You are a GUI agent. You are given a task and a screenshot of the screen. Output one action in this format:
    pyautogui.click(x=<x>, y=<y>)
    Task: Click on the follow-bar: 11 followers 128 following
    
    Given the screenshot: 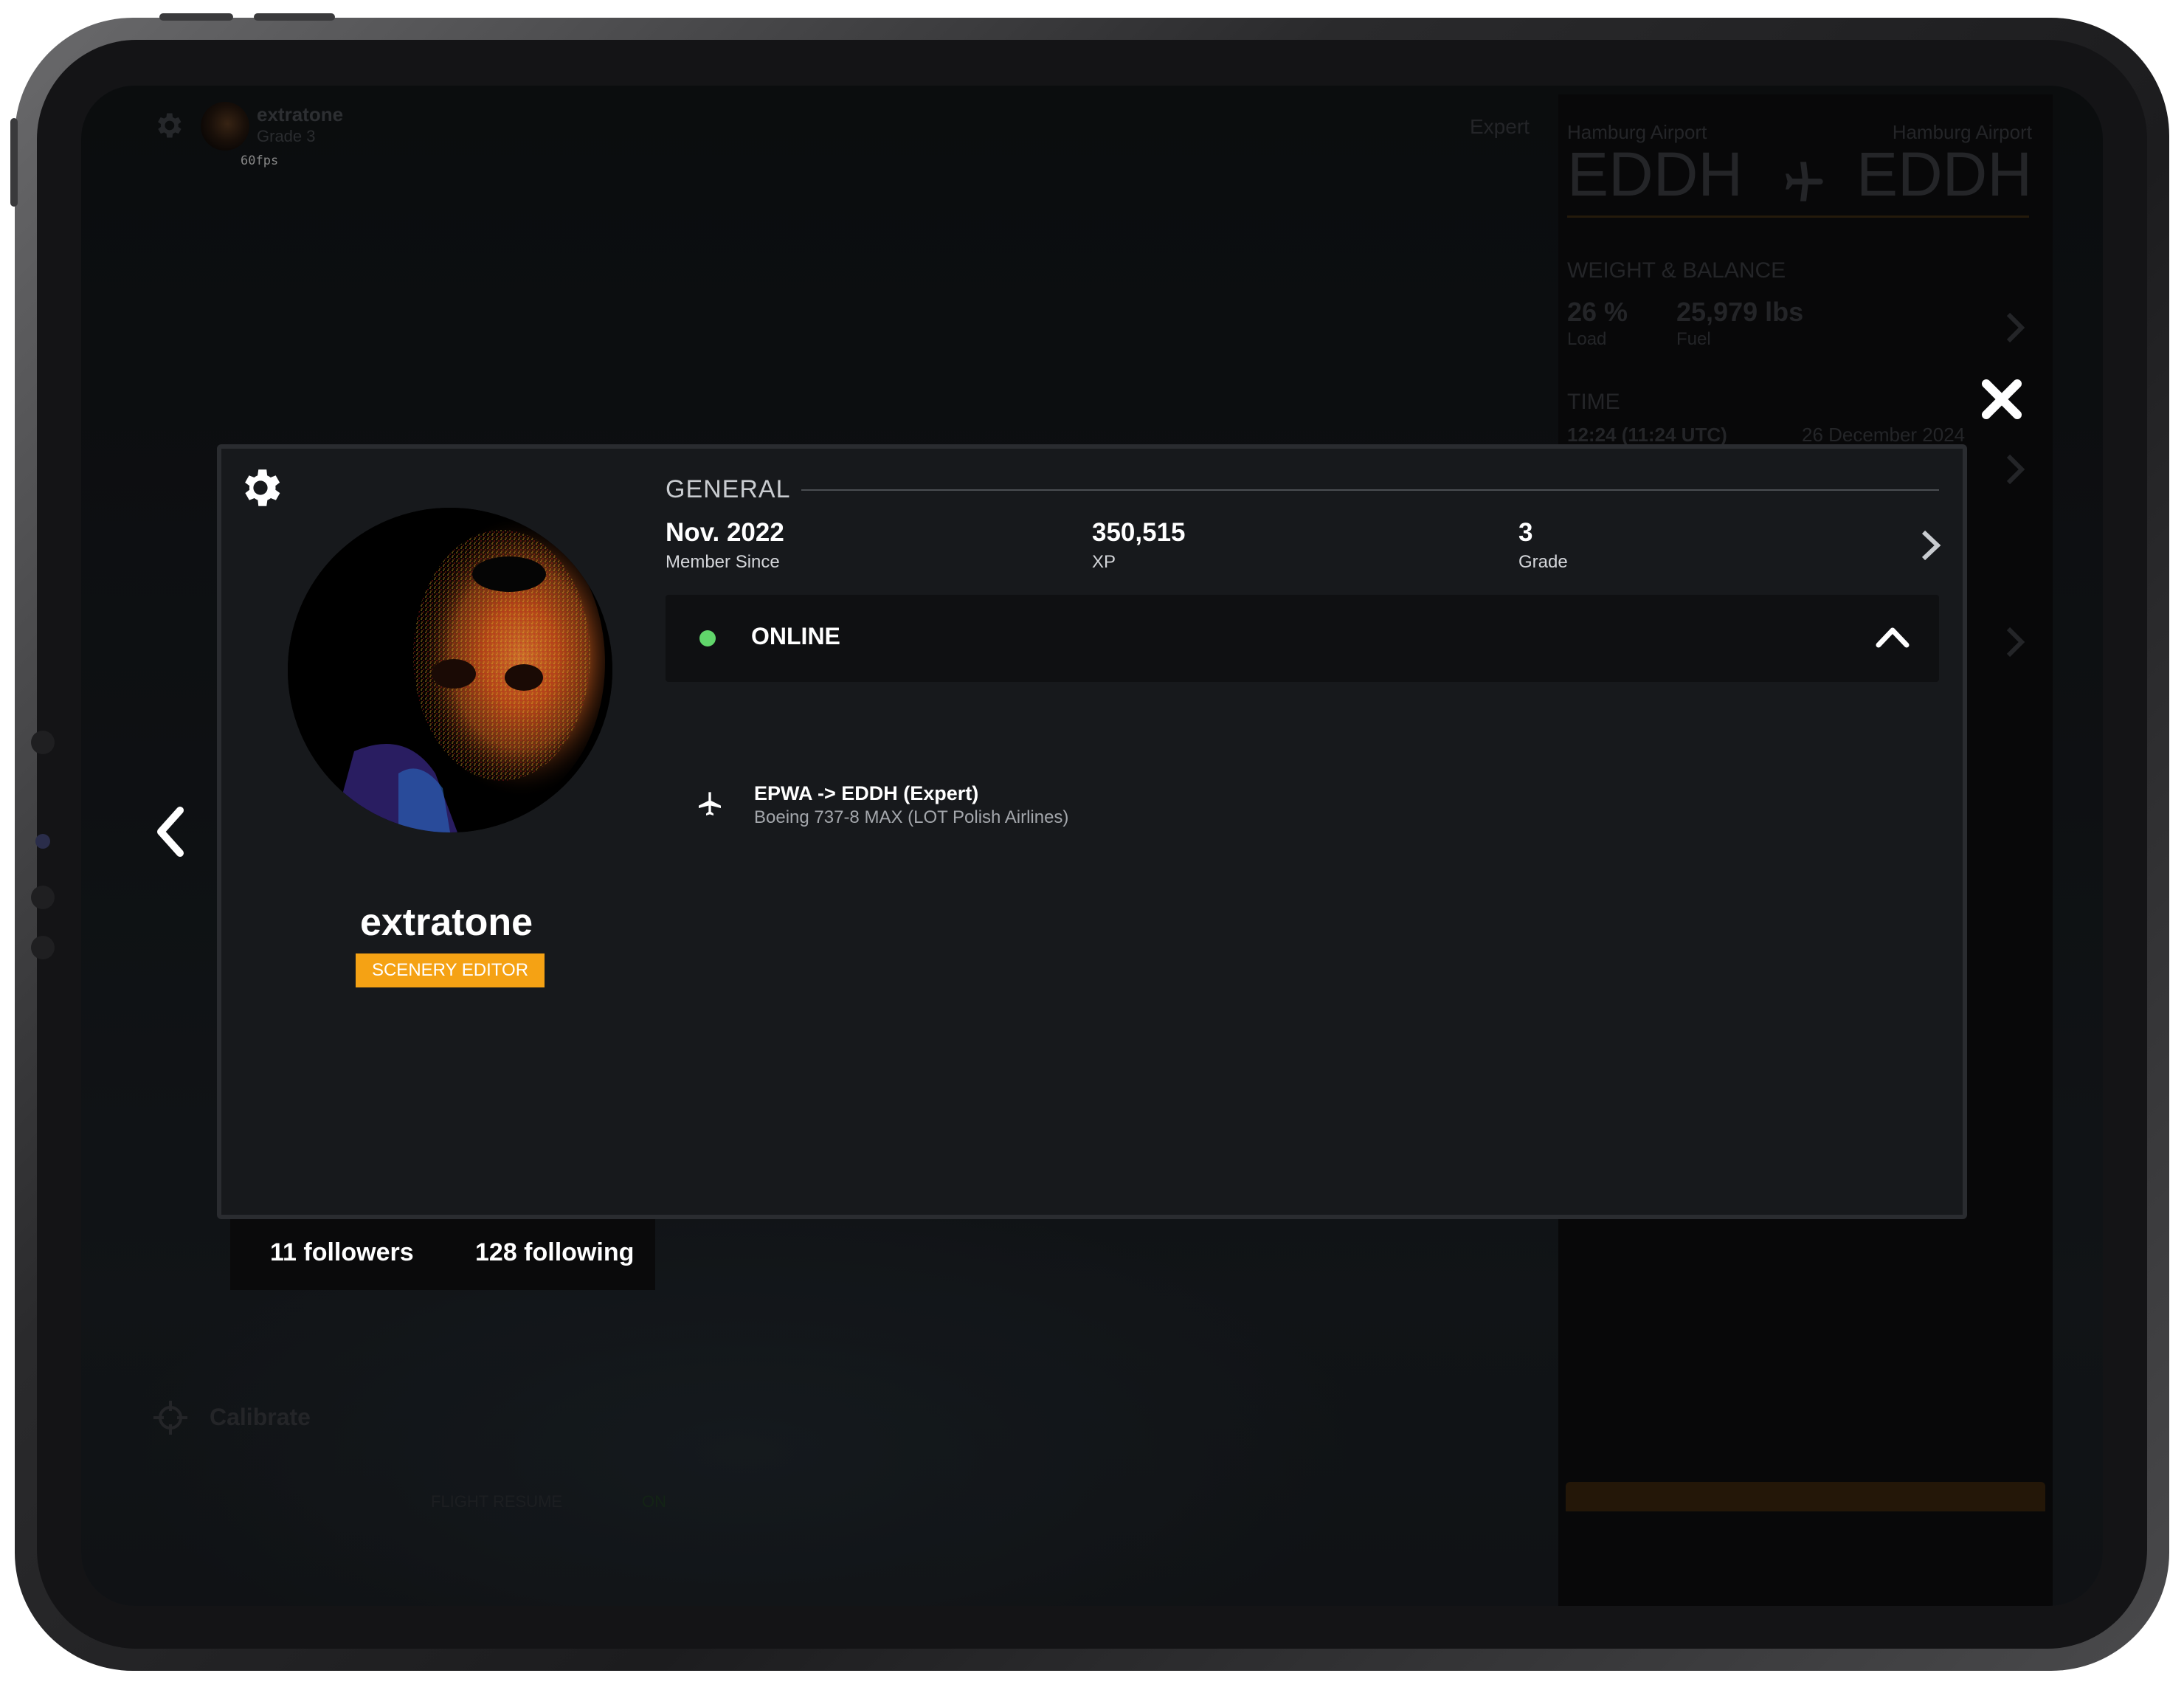 What is the action you would take?
    pyautogui.click(x=442, y=1255)
    